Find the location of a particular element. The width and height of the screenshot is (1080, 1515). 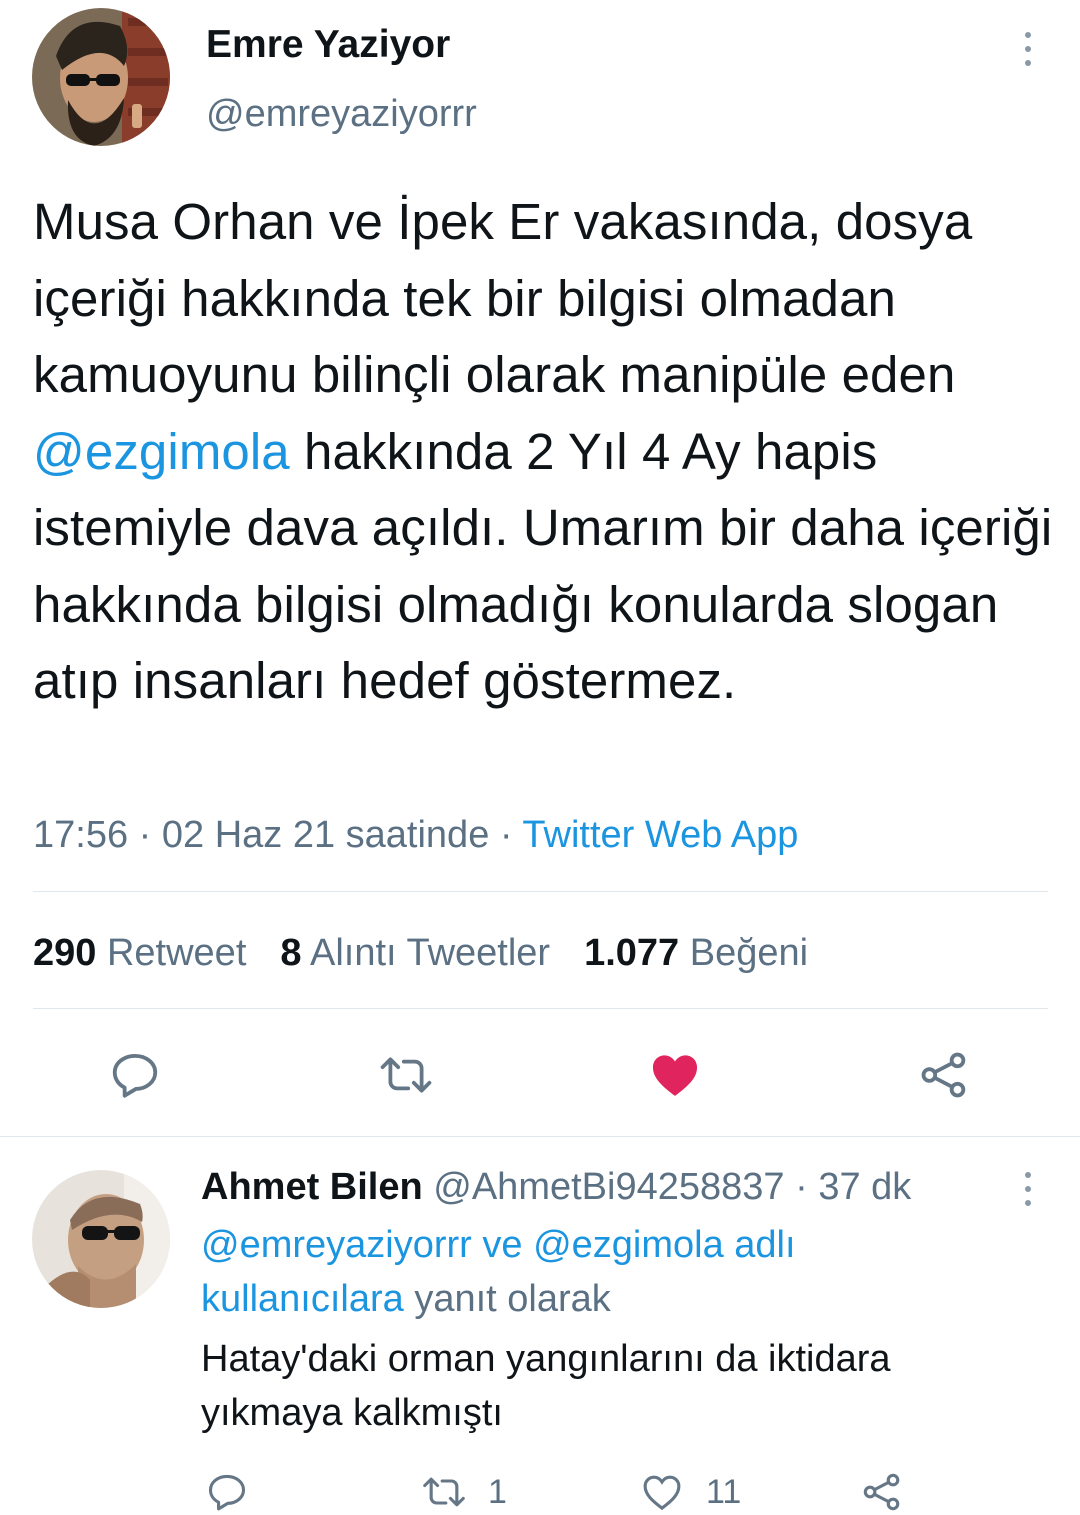

likes-count: 1.077 is located at coordinates (632, 953).